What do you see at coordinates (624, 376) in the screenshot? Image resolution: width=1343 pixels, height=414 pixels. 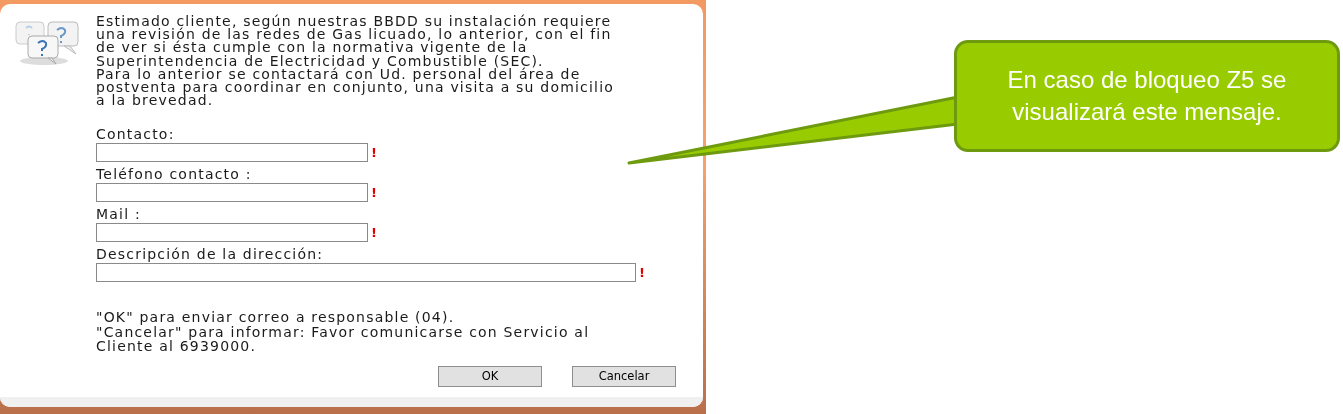 I see `cancel-button: Cancelar` at bounding box center [624, 376].